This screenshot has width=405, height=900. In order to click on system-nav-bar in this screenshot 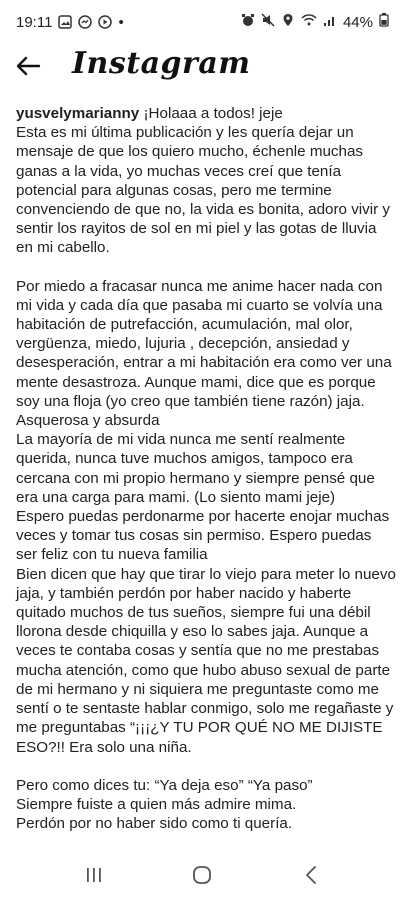, I will do `click(202, 875)`.